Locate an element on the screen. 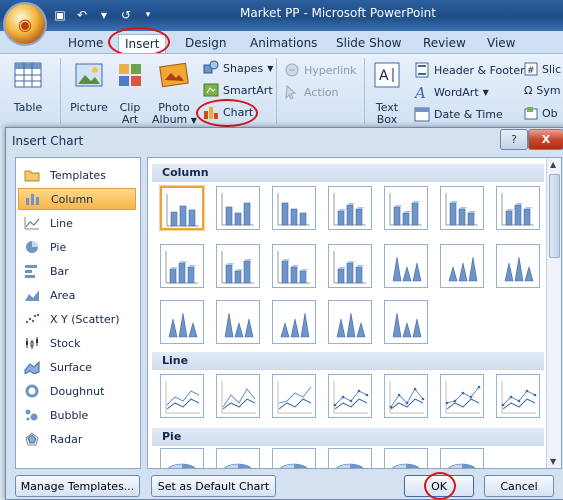  cancel-button: Cancel is located at coordinates (519, 486).